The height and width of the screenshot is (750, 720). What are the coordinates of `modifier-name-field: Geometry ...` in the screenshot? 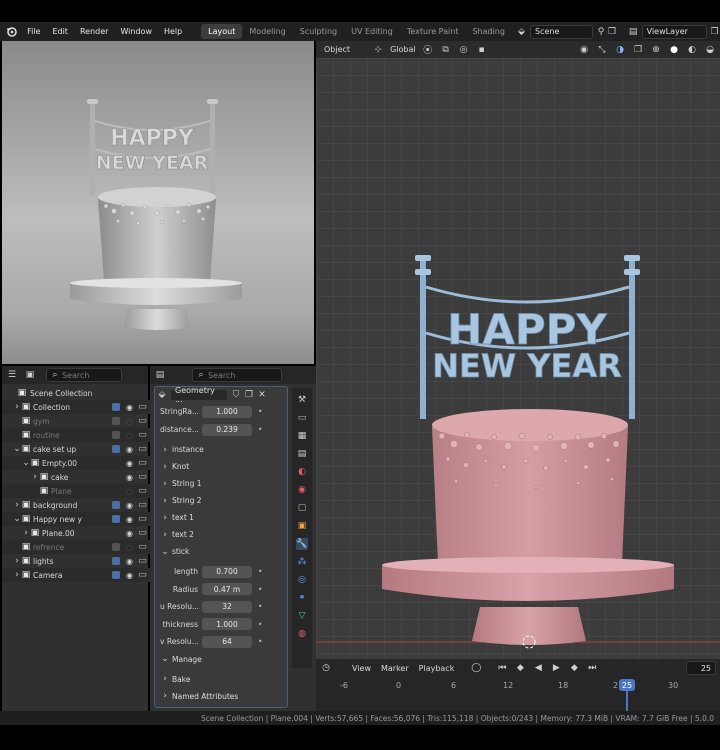 It's located at (199, 395).